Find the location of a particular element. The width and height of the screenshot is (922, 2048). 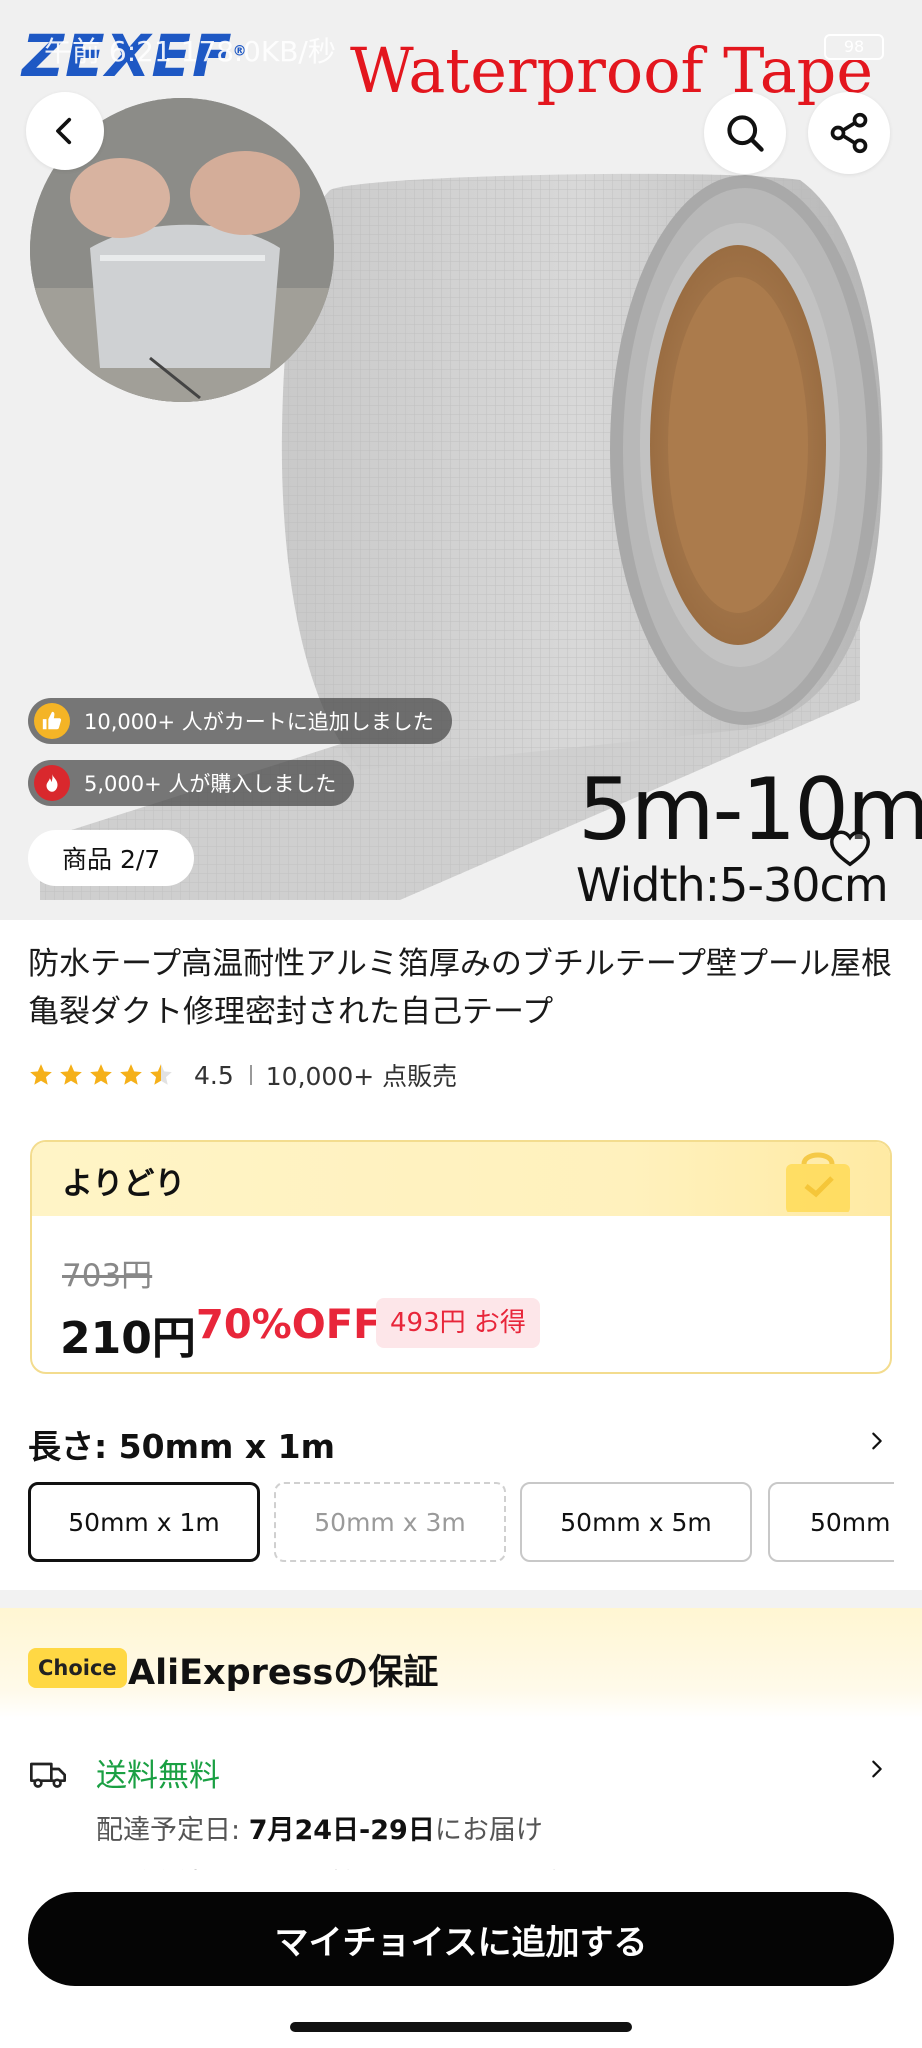

image-counter: 商品 2/7 is located at coordinates (111, 858).